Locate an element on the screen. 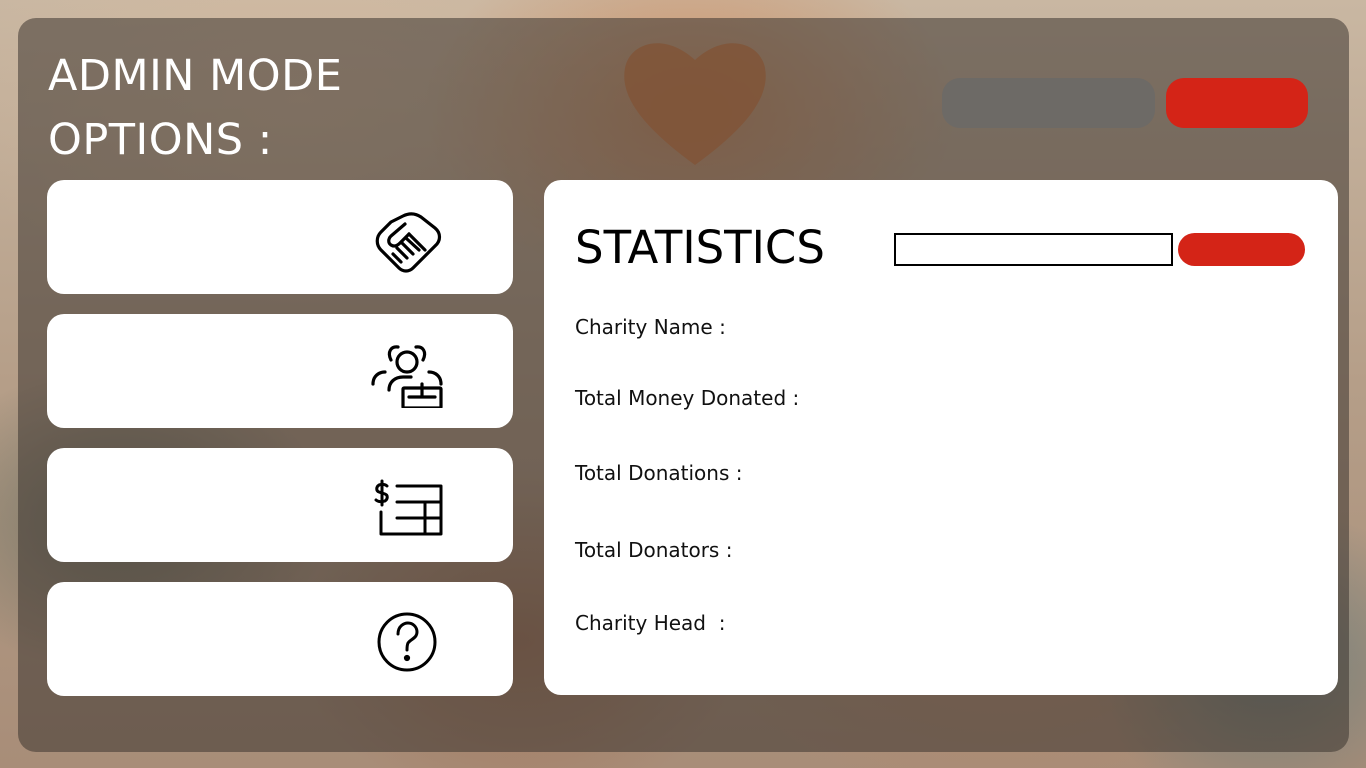  grey-header-button is located at coordinates (1048, 103).